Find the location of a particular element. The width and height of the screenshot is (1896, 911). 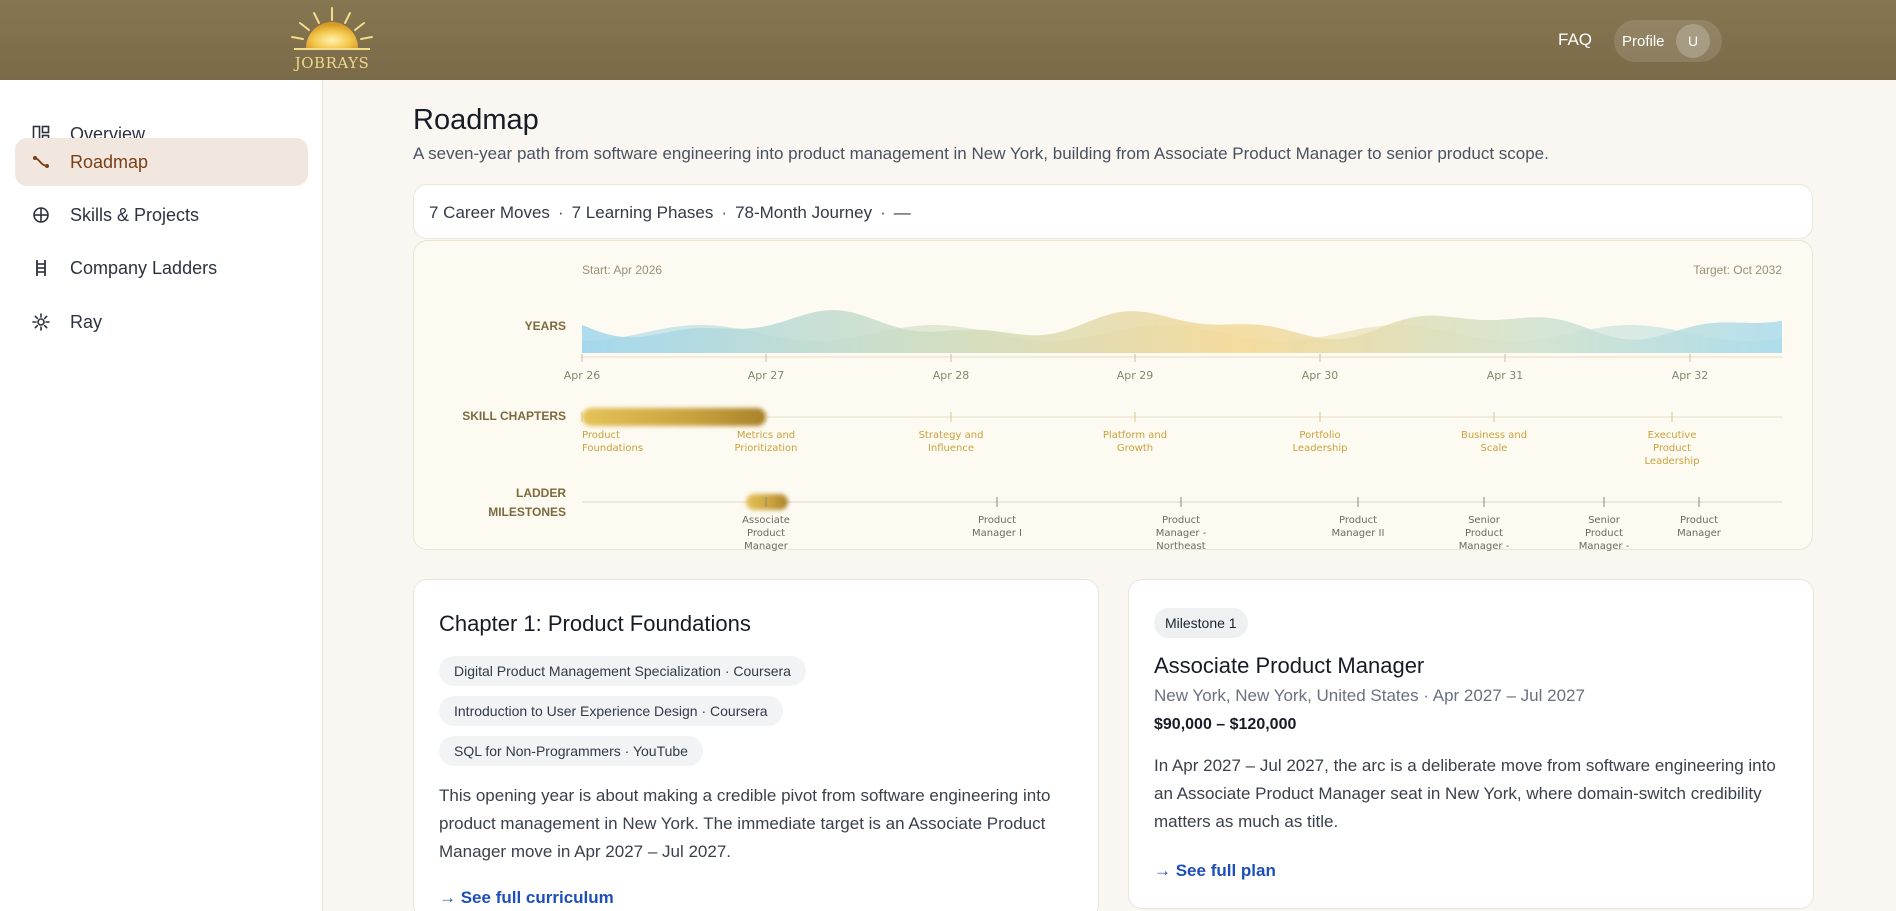

sidebar-item-skills-projects: Skills & Projects is located at coordinates (161, 215).